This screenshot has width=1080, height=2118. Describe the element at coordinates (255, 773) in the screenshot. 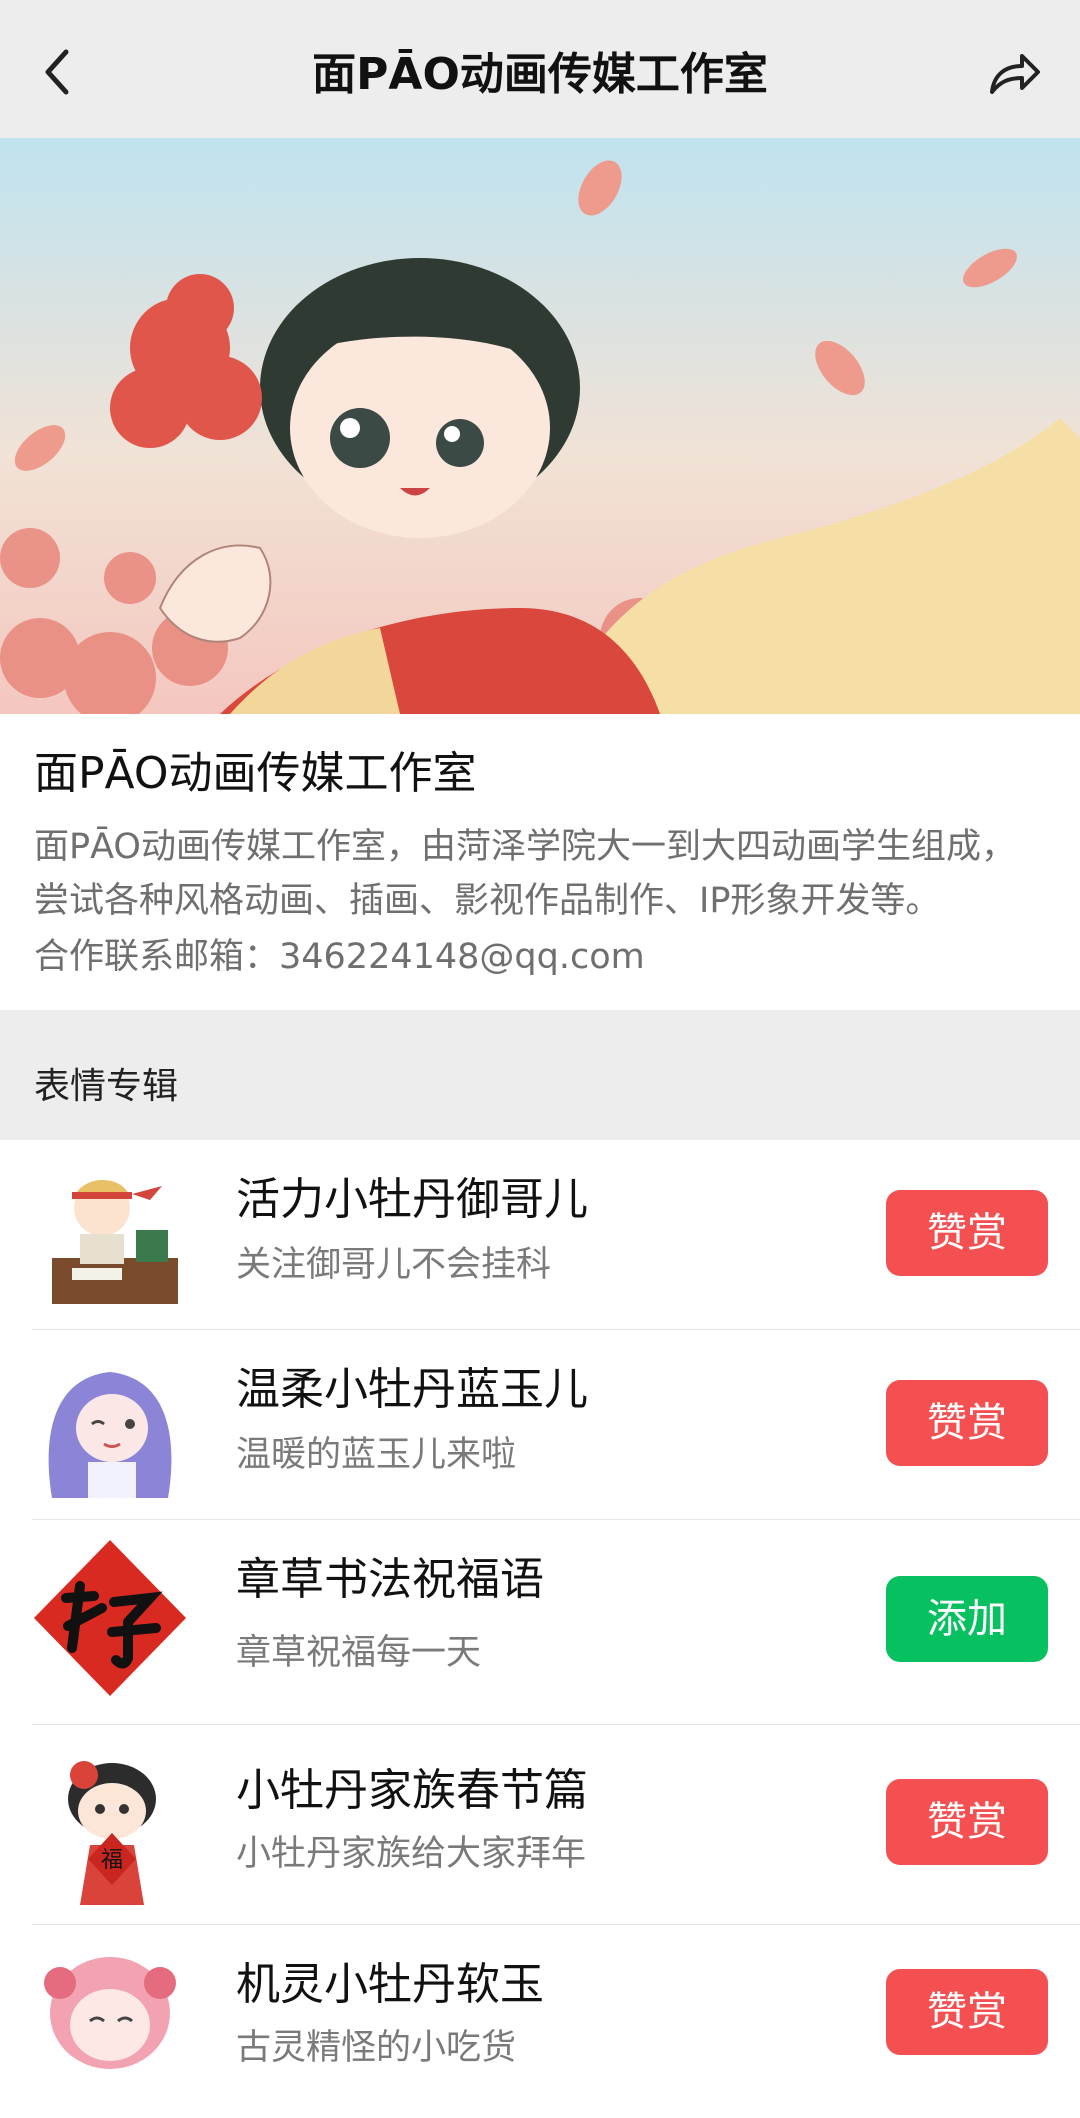

I see `studio-name: 面PĀO动画传媒工作室` at that location.